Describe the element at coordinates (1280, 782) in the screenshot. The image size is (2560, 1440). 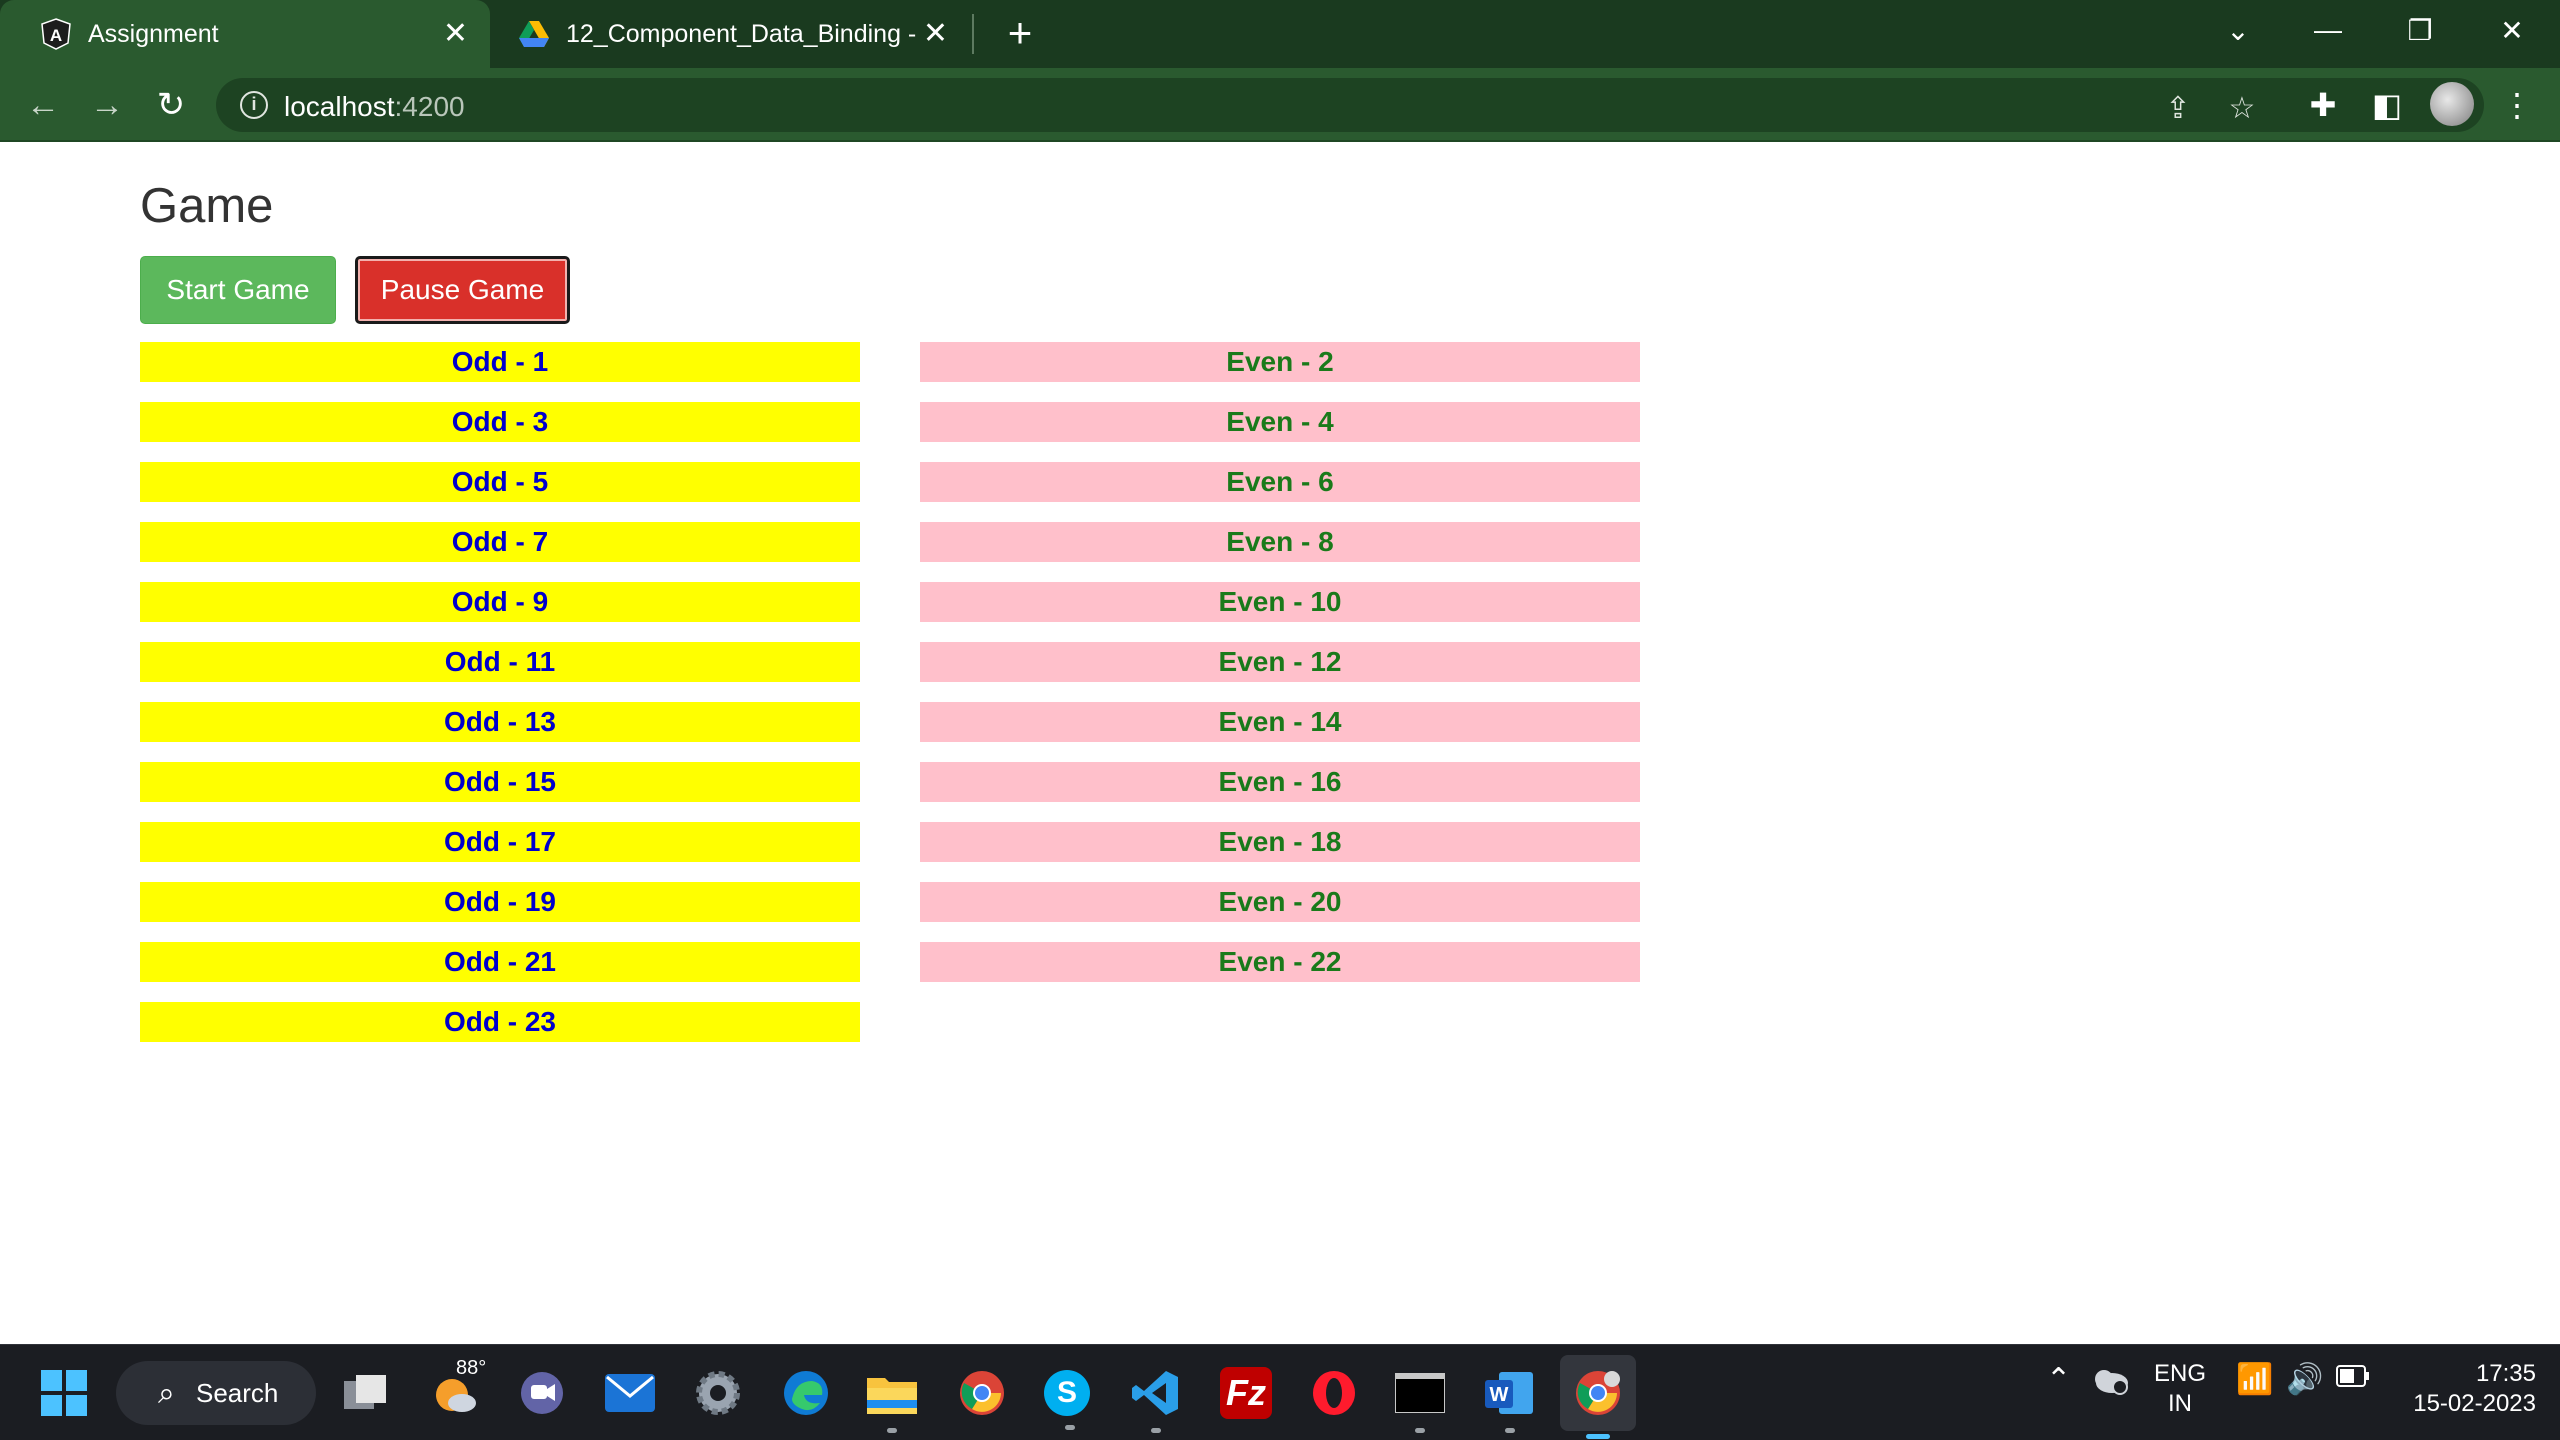
I see `even-item: Even - 16` at that location.